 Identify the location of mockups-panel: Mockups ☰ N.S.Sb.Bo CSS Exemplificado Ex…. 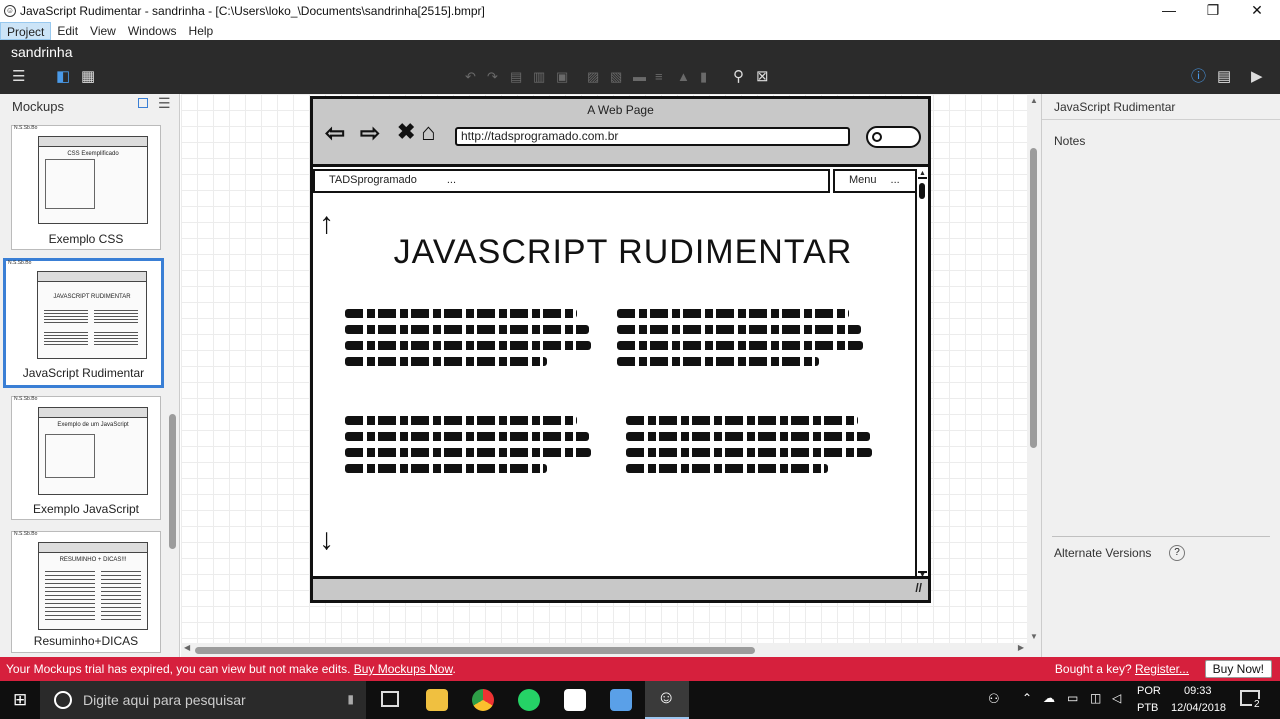
(90, 375).